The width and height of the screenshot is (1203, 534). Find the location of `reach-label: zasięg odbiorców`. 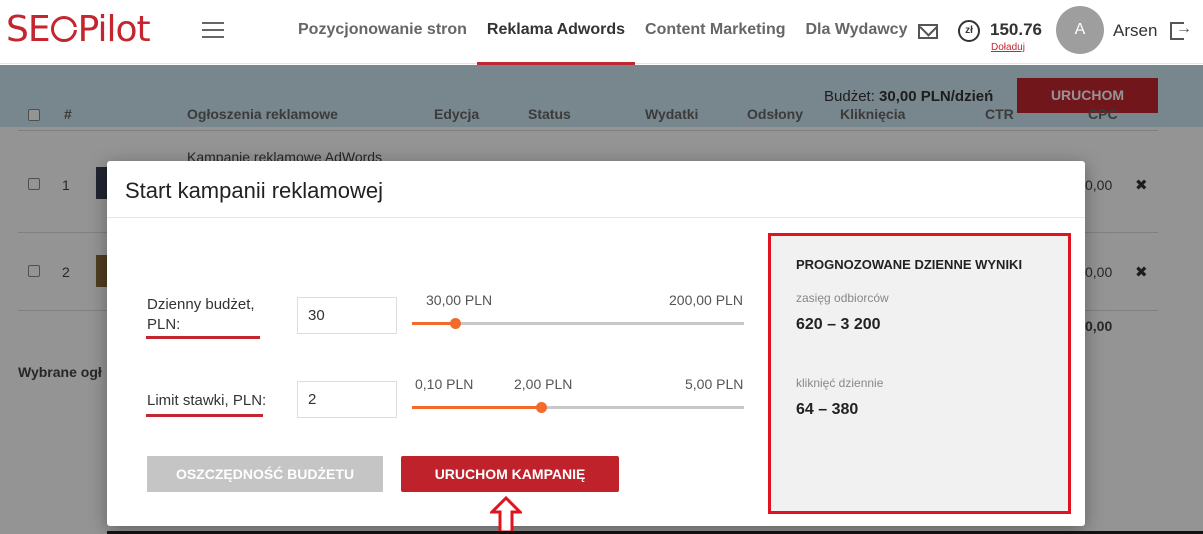

reach-label: zasięg odbiorców is located at coordinates (842, 298).